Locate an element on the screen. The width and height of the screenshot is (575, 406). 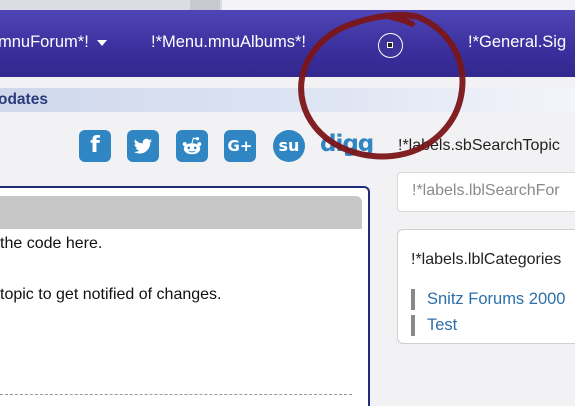
post-header is located at coordinates (181, 212).